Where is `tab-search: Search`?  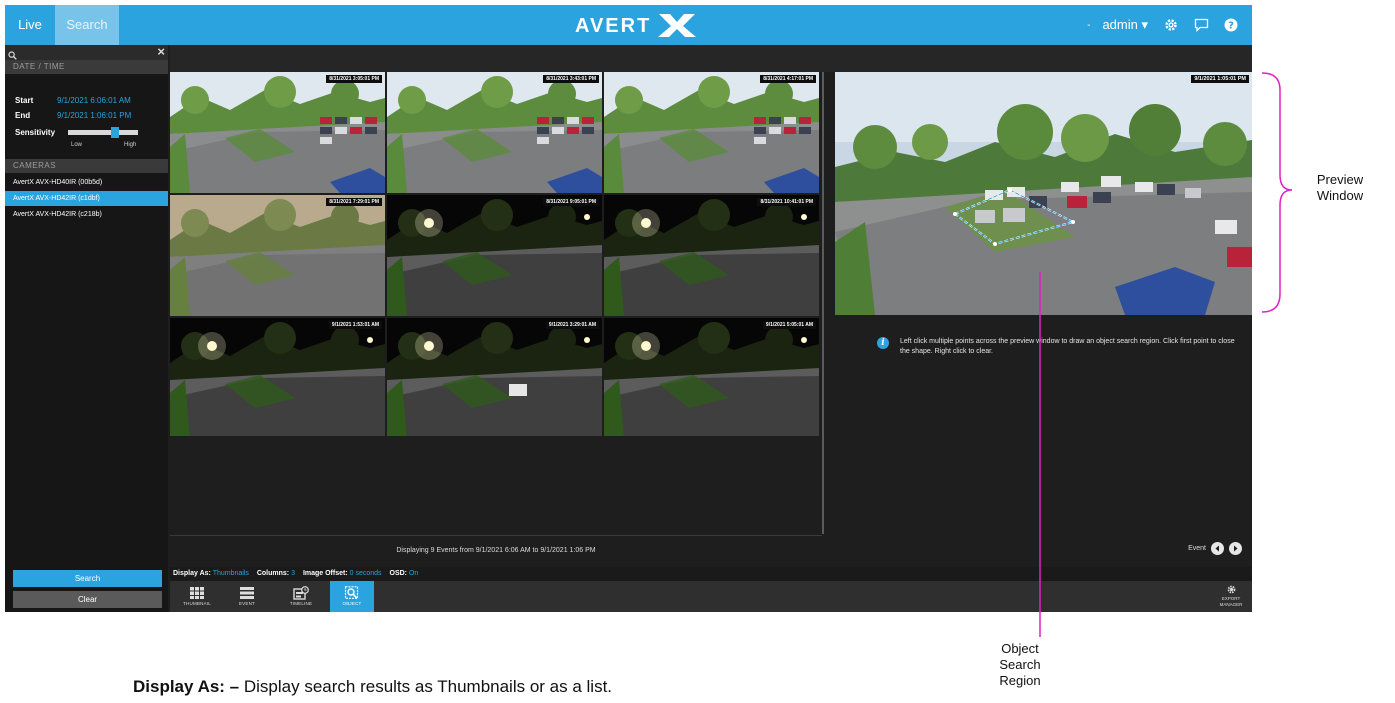
tab-search: Search is located at coordinates (87, 25).